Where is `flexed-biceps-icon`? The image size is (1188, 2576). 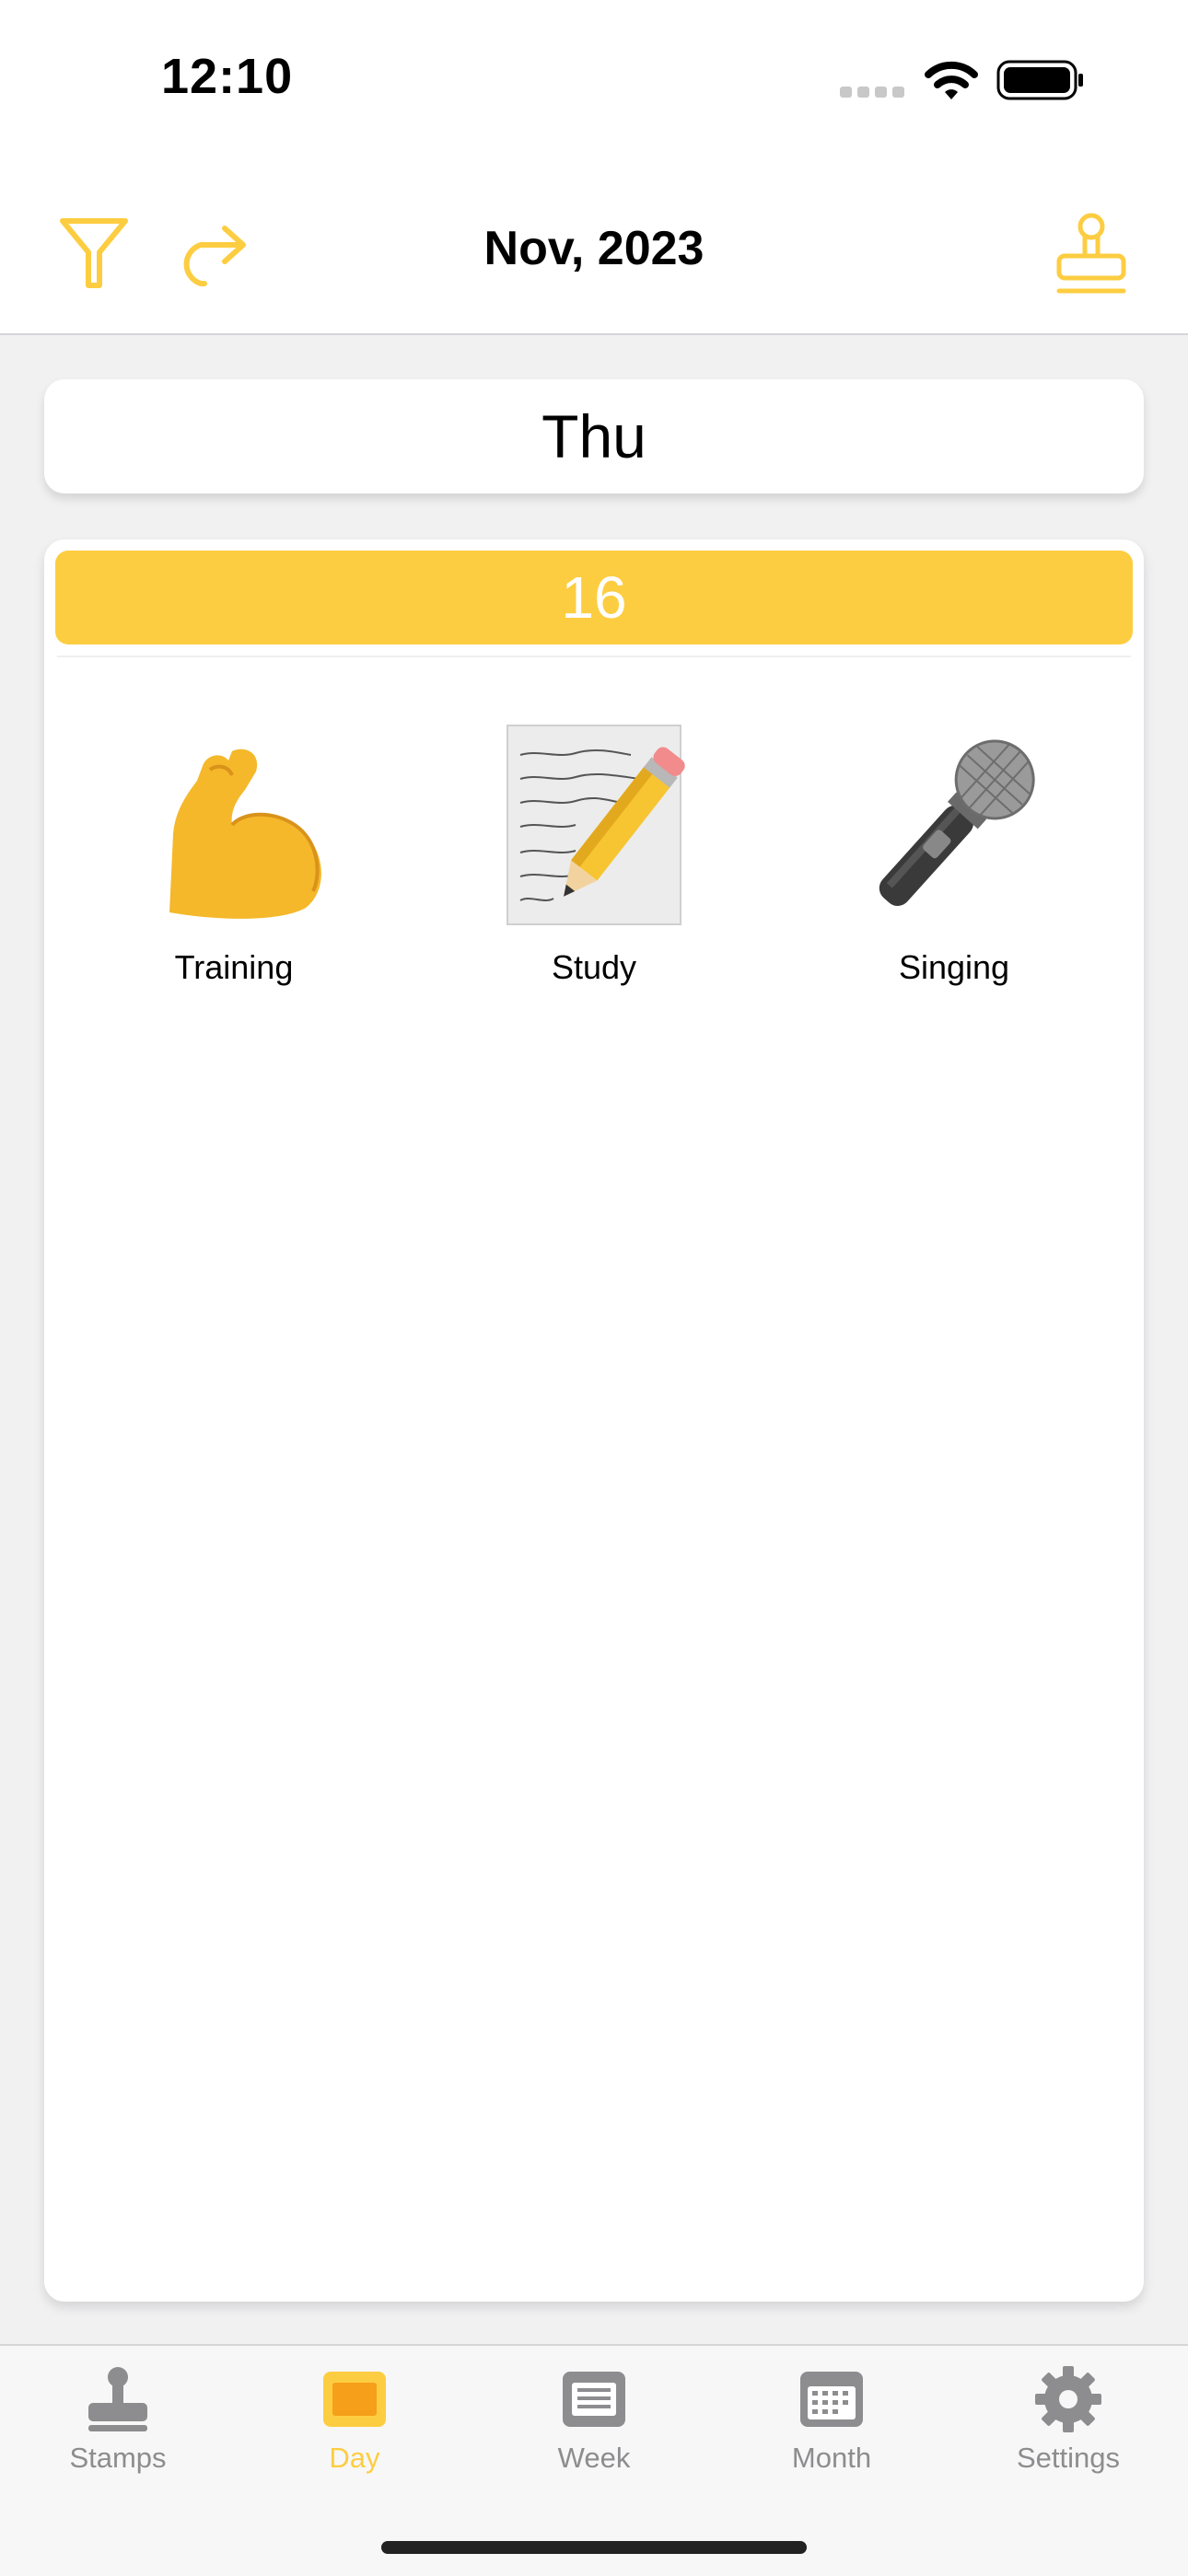
flexed-biceps-icon is located at coordinates (245, 833).